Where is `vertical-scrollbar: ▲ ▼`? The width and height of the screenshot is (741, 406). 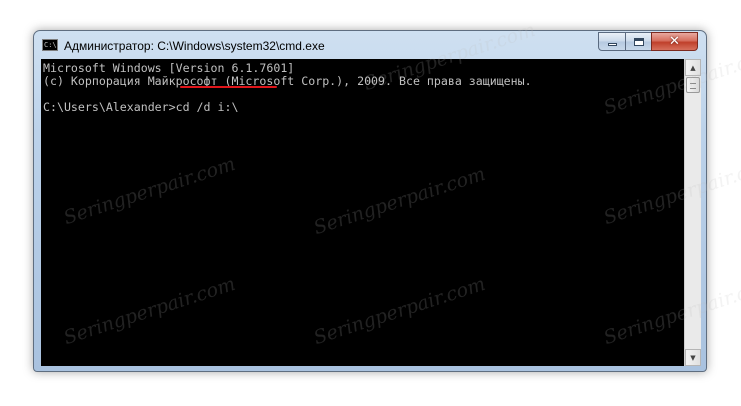 vertical-scrollbar: ▲ ▼ is located at coordinates (692, 212).